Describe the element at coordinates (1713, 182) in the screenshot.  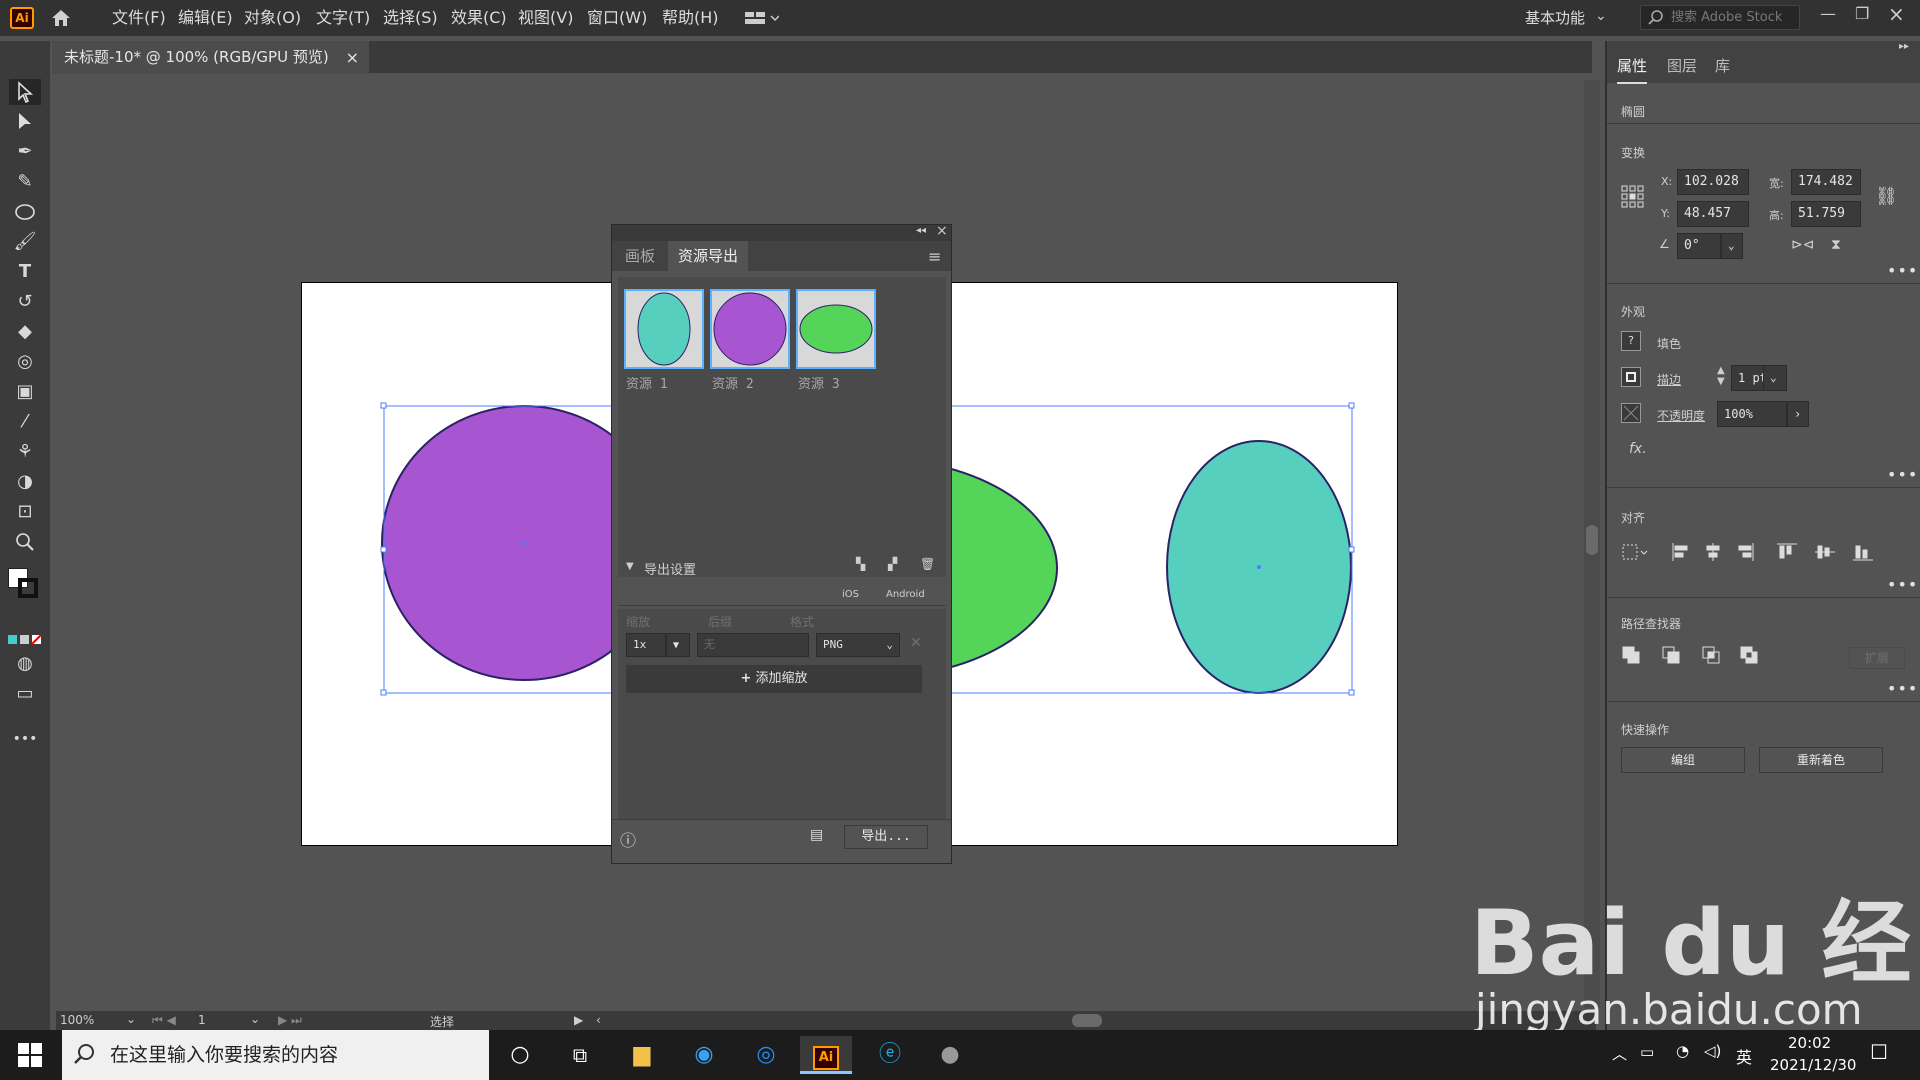
I see `x-input: 102.028` at that location.